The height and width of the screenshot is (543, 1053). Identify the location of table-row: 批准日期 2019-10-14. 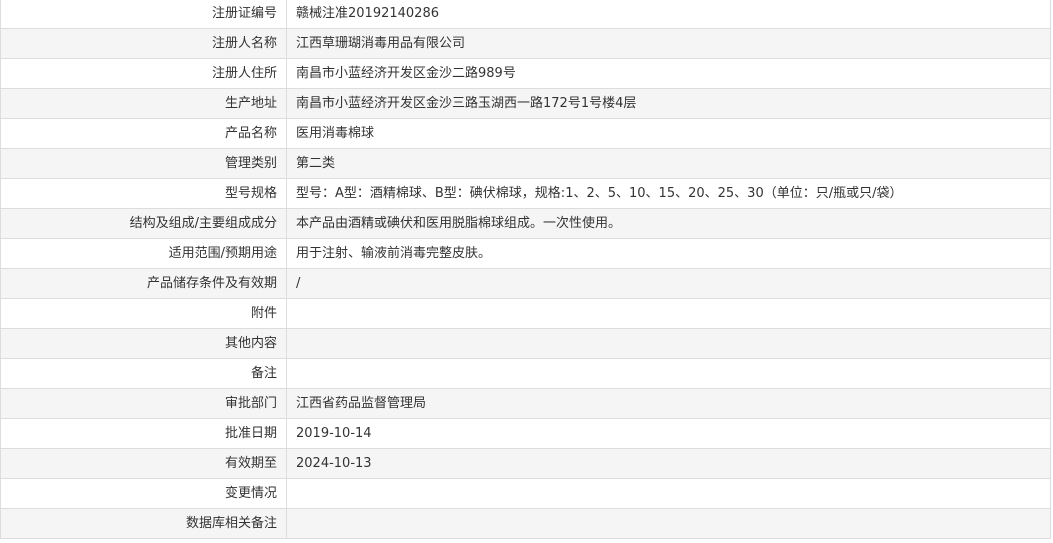
(525, 433).